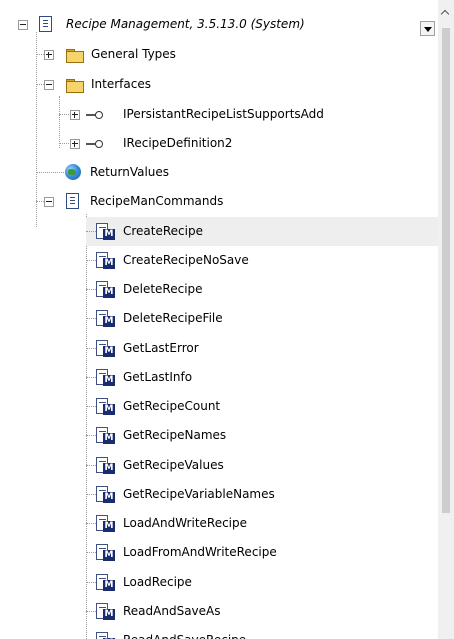  I want to click on tree-row-return-values: ReturnValues, so click(219, 172).